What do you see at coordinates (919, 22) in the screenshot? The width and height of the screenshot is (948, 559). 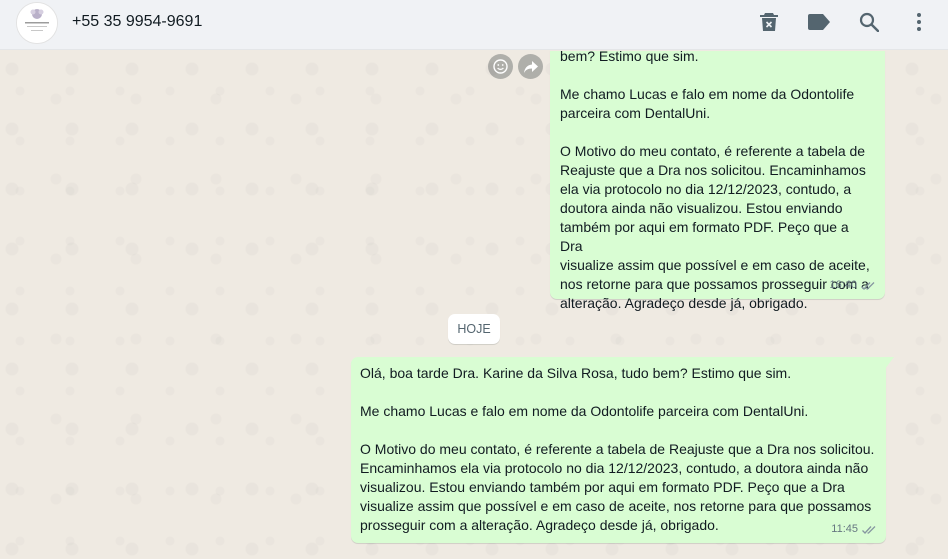 I see `menu-icon` at bounding box center [919, 22].